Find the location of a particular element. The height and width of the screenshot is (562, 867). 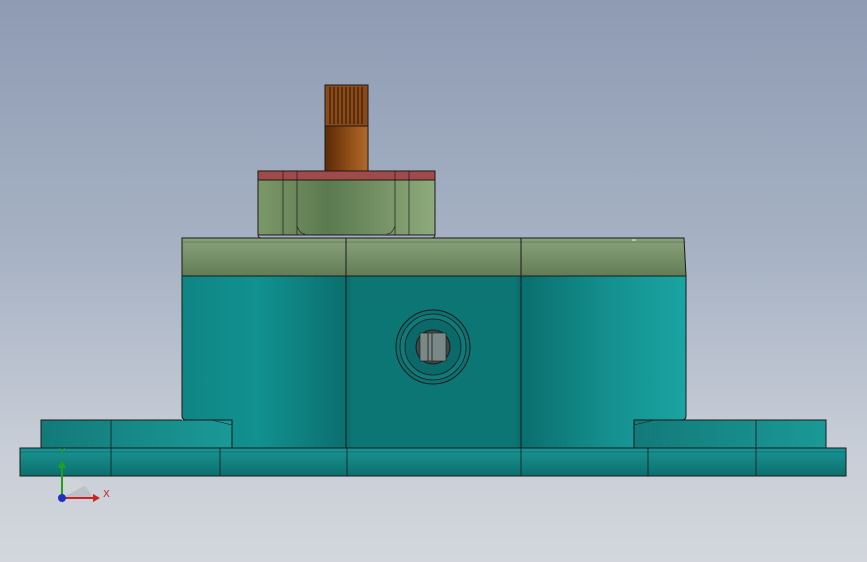

x-axis-arrow is located at coordinates (96, 498).